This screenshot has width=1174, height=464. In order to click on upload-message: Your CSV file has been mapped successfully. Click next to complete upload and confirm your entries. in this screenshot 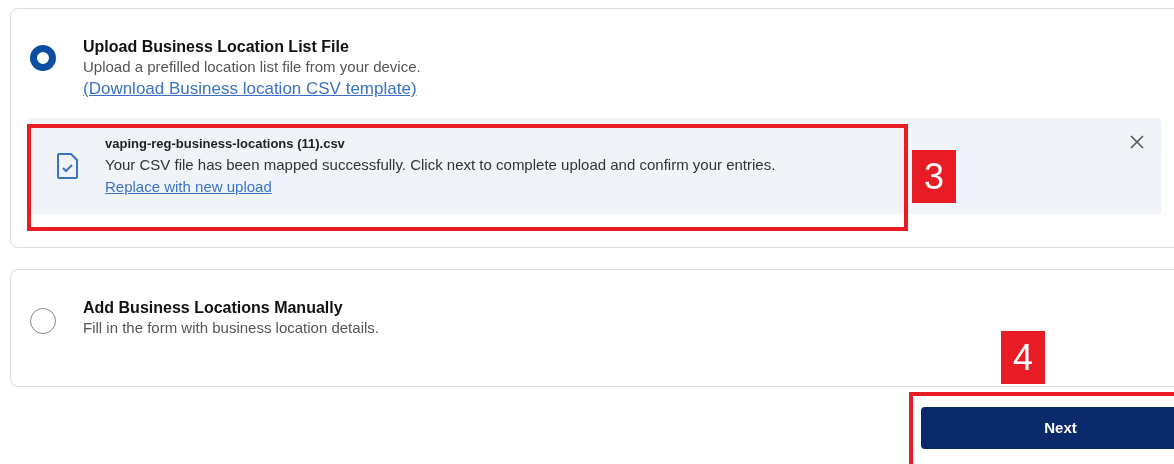, I will do `click(440, 165)`.